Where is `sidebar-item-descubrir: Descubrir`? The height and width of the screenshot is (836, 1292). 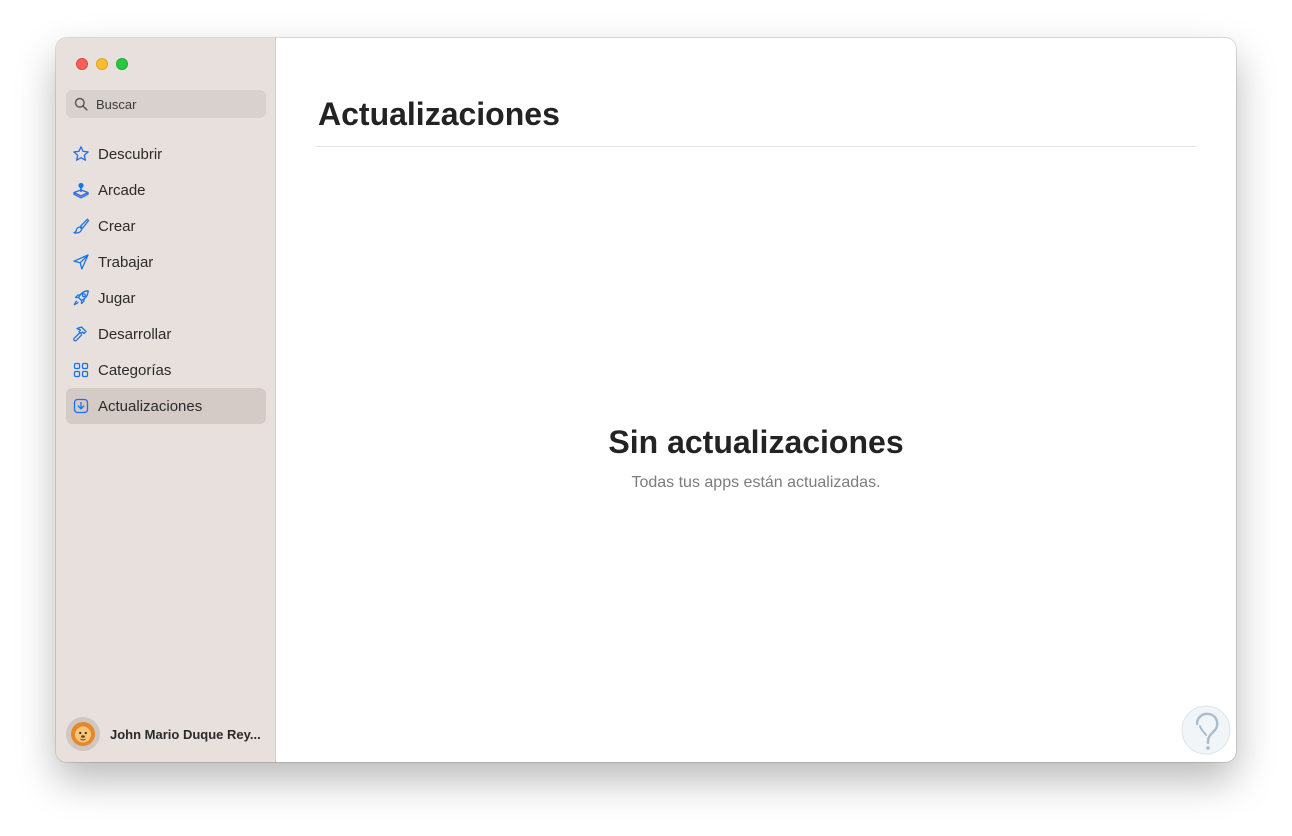
sidebar-item-descubrir: Descubrir is located at coordinates (166, 154).